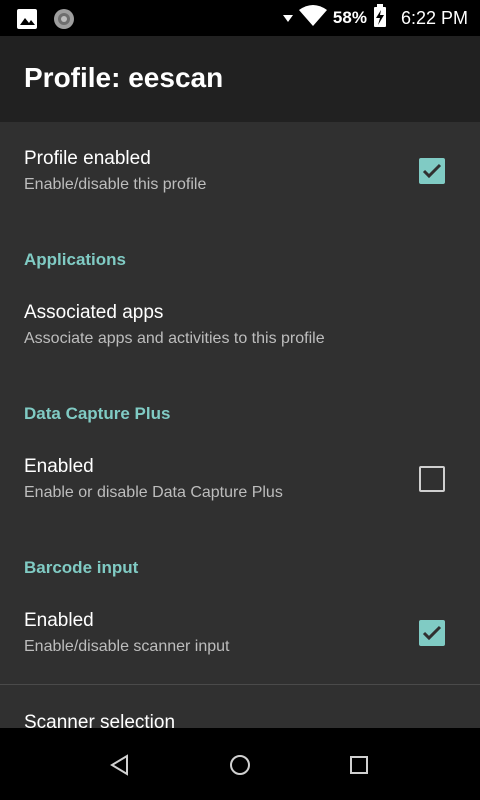 The height and width of the screenshot is (800, 480). I want to click on app-bar: Profile: eescan, so click(240, 79).